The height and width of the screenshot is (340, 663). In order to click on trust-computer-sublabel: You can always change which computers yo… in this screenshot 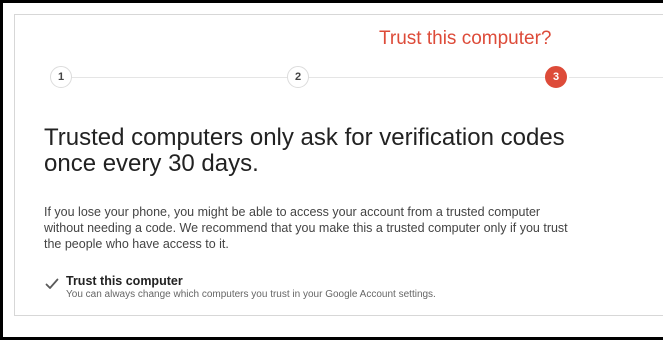, I will do `click(251, 294)`.